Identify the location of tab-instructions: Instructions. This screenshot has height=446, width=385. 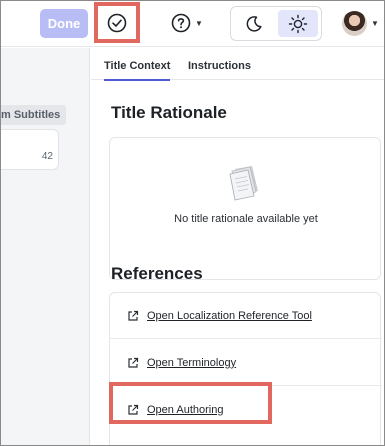
(219, 69).